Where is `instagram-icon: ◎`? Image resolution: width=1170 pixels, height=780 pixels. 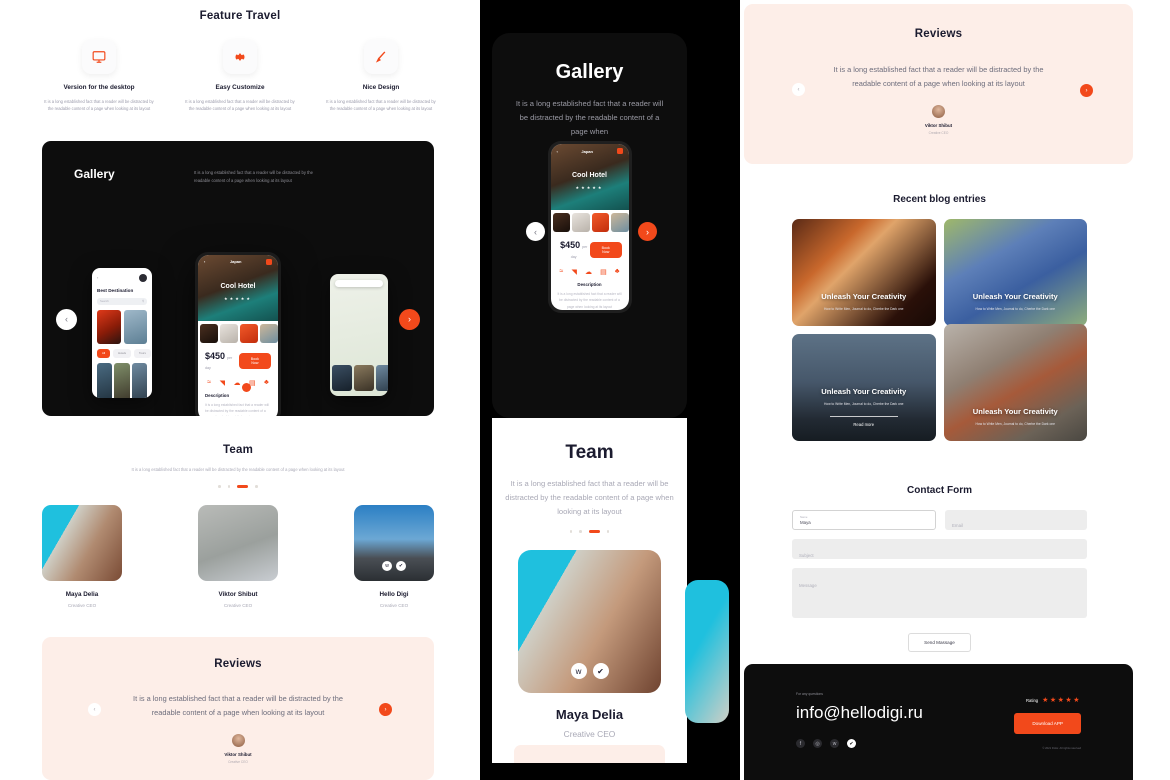
instagram-icon: ◎ is located at coordinates (817, 743).